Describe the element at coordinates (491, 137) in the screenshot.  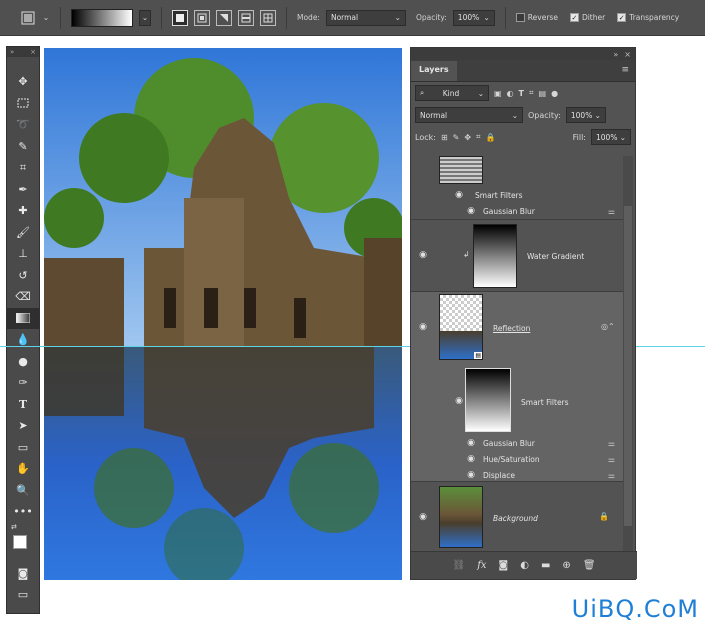
I see `lock-all-icon: 🔒` at that location.